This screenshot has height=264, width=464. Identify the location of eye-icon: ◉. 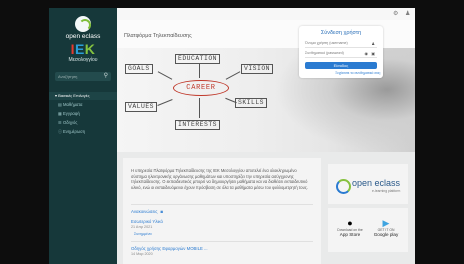
(367, 53).